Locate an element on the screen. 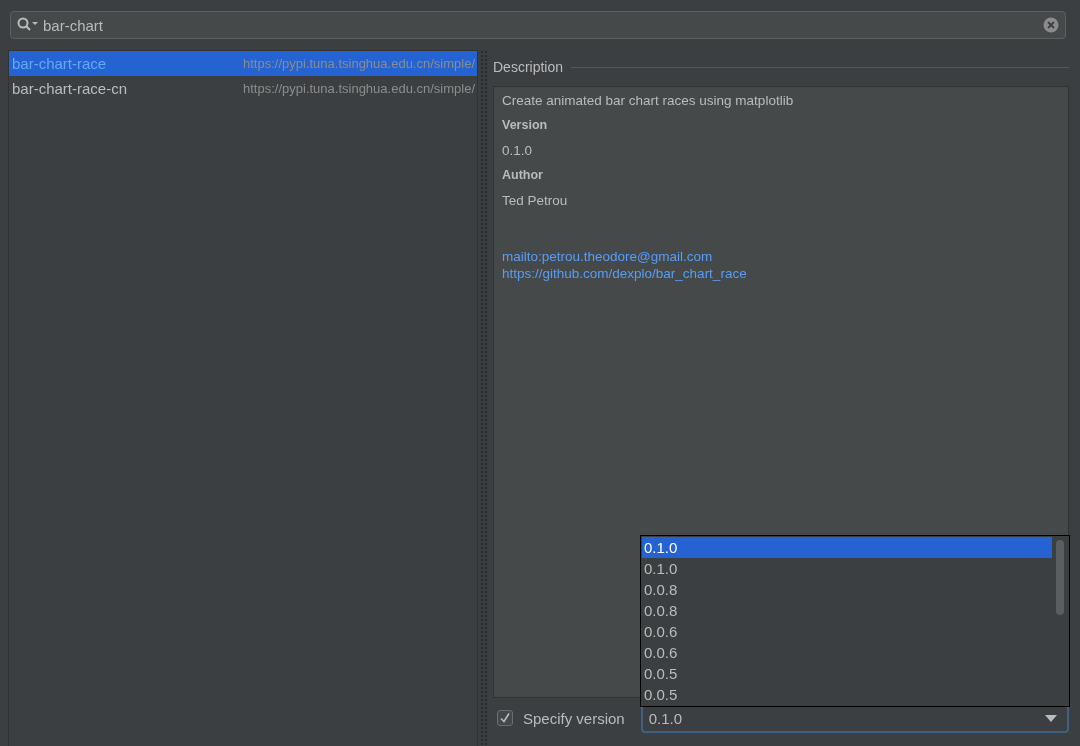 The width and height of the screenshot is (1080, 746). search-icon is located at coordinates (28, 25).